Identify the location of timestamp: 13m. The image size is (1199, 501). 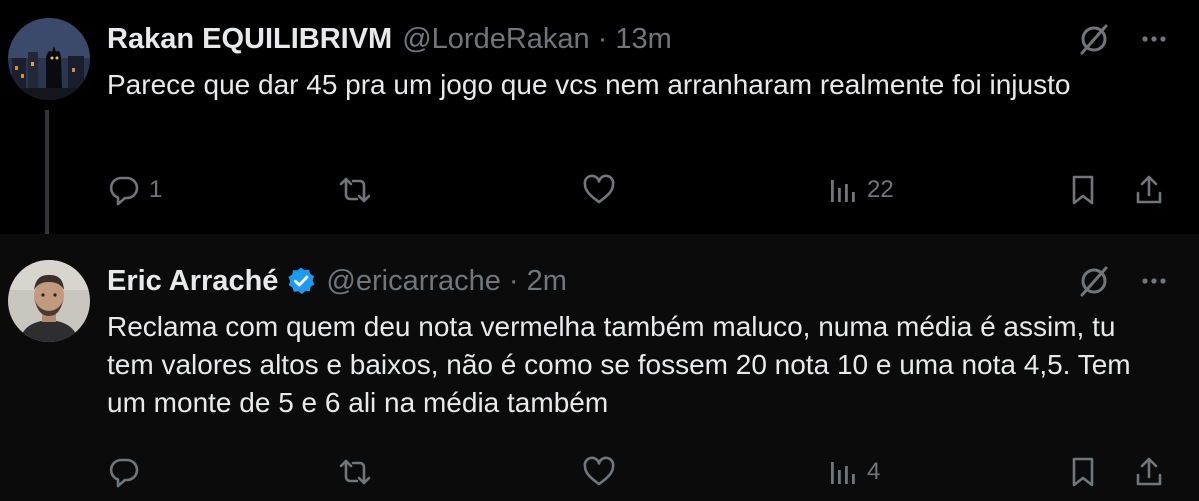
(643, 39).